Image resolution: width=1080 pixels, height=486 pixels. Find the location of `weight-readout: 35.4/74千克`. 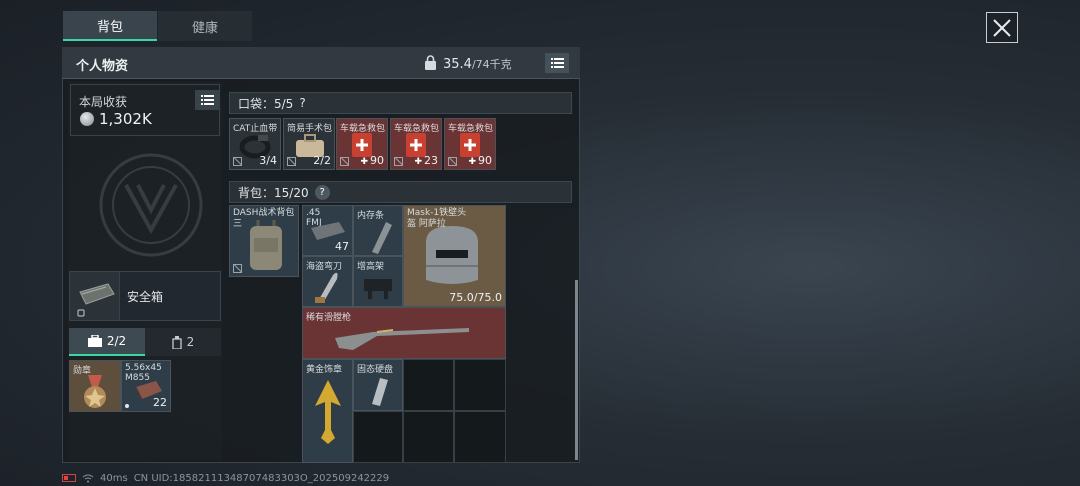

weight-readout: 35.4/74千克 is located at coordinates (477, 64).